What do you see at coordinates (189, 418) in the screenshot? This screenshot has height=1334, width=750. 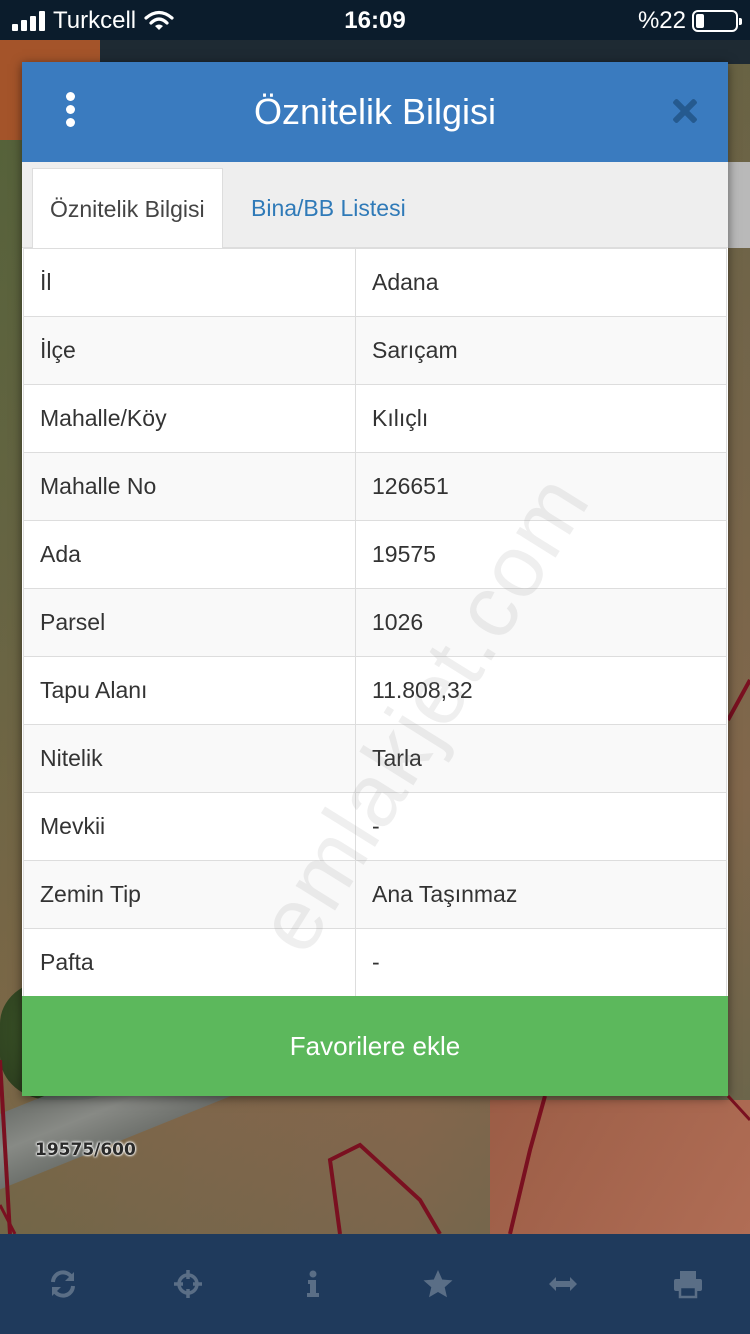 I see `attribute-key: Mahalle/Köy` at bounding box center [189, 418].